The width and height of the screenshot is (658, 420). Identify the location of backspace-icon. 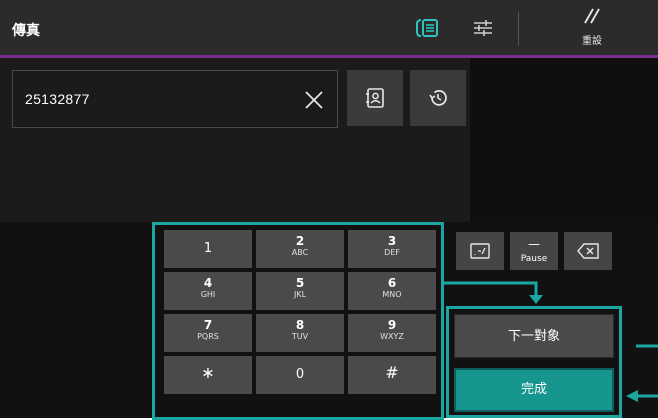
(588, 251).